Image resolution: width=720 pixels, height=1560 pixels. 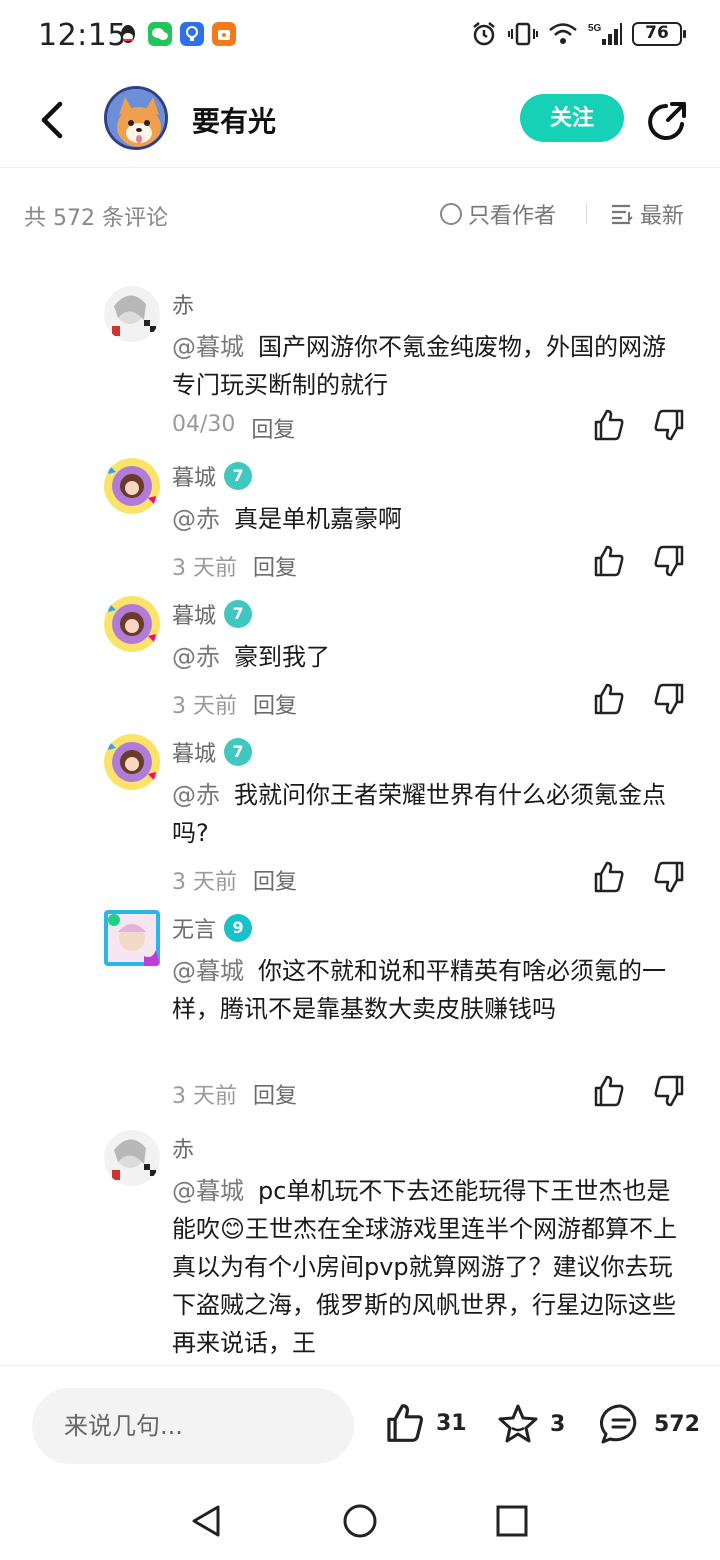 I want to click on author-name: 要有光, so click(x=234, y=120).